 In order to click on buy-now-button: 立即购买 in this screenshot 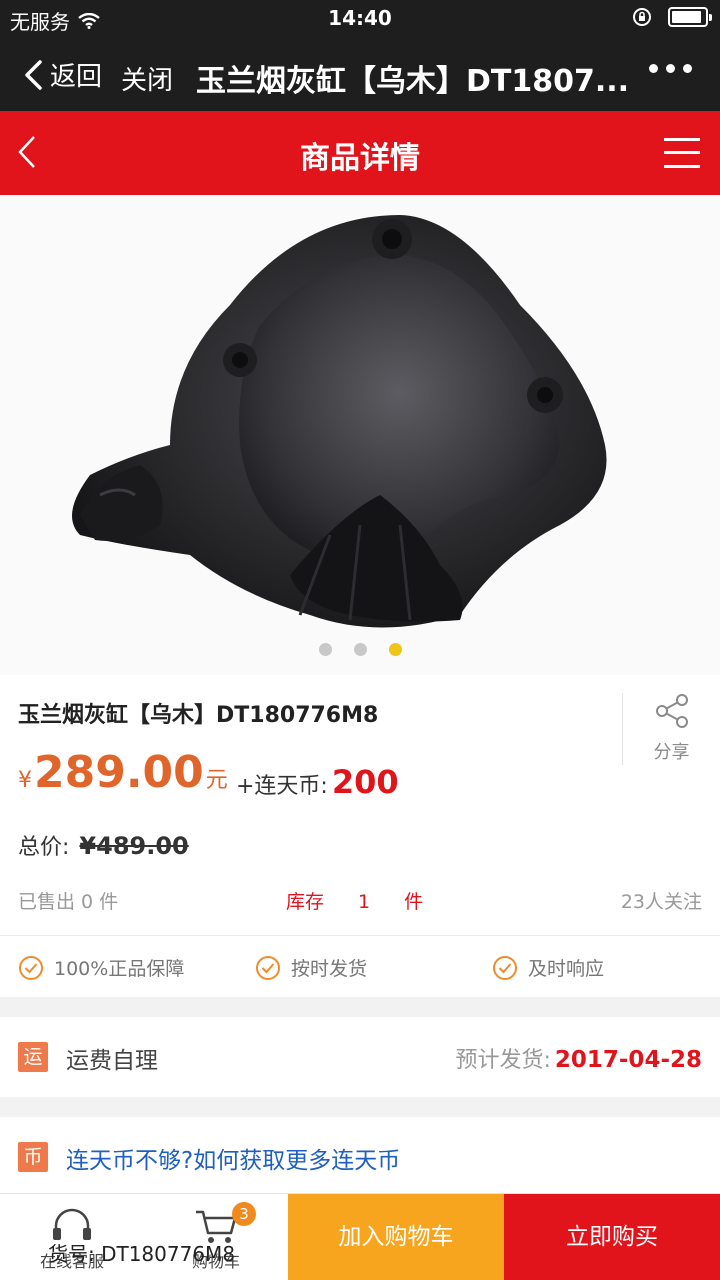, I will do `click(612, 1237)`.